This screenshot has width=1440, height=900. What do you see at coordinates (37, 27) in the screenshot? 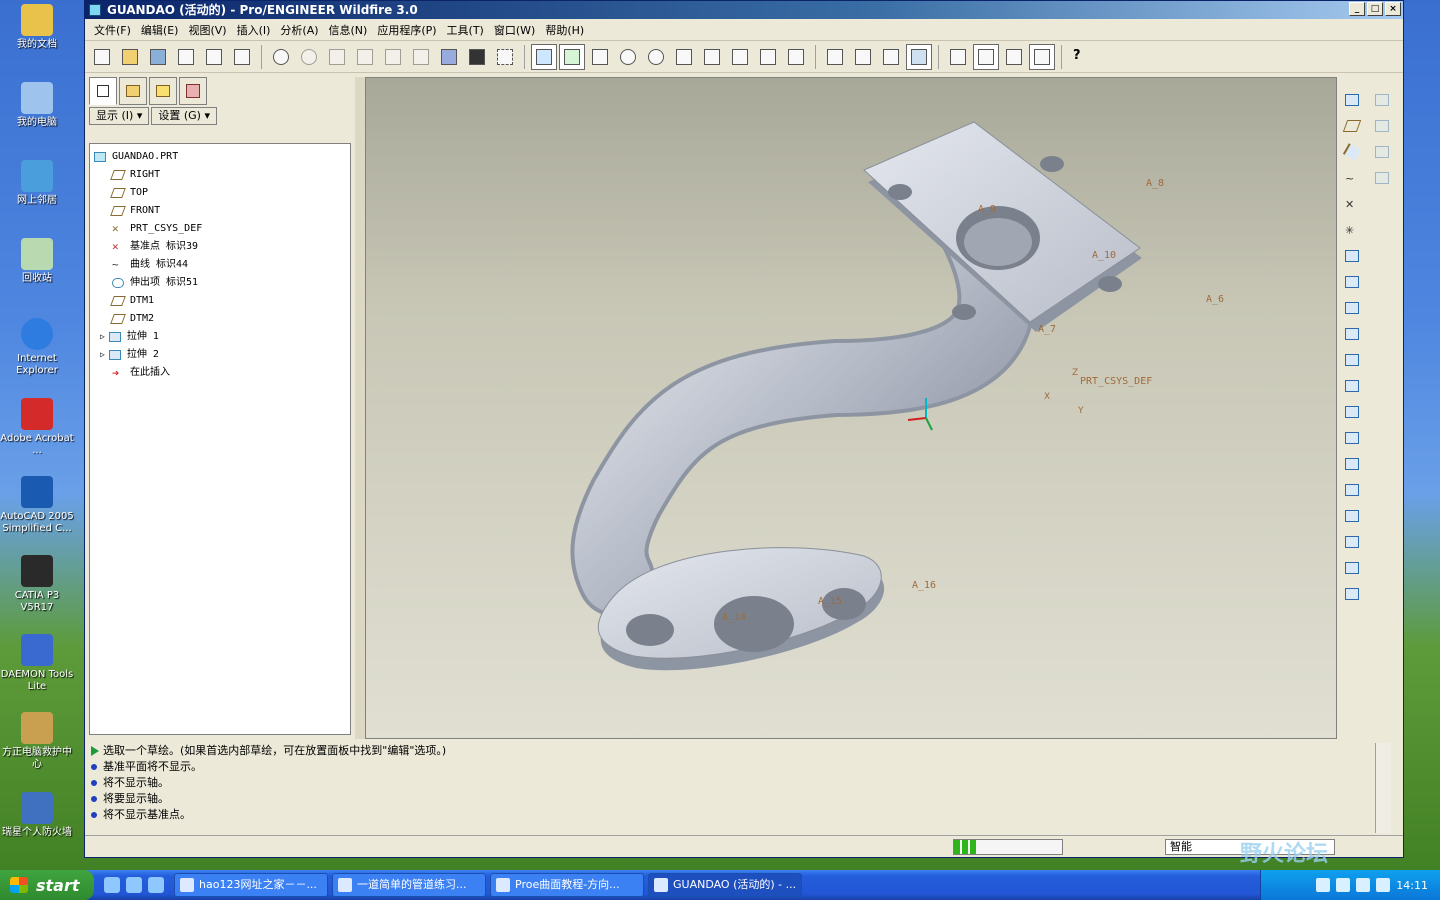
I see `desktop-icon-my-documents: 我的文档` at bounding box center [37, 27].